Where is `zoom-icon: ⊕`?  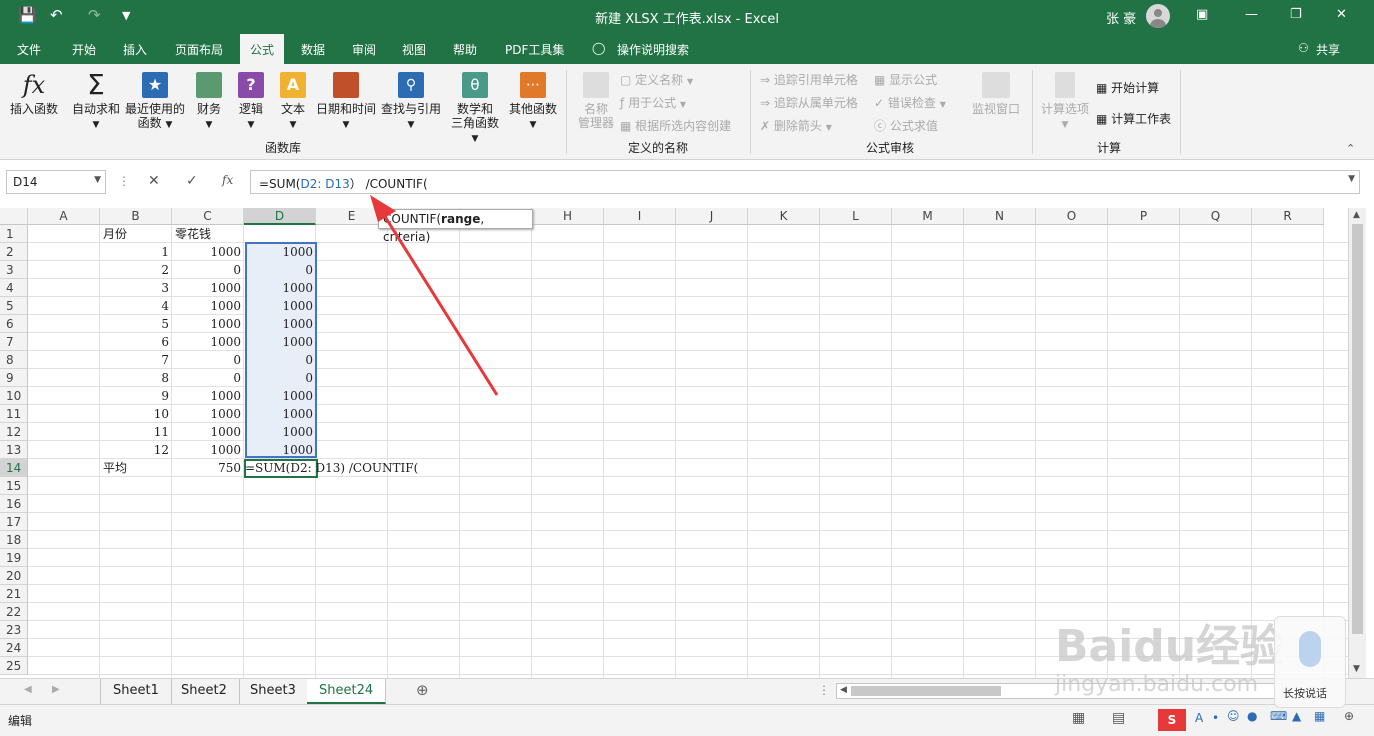
zoom-icon: ⊕ is located at coordinates (1349, 716).